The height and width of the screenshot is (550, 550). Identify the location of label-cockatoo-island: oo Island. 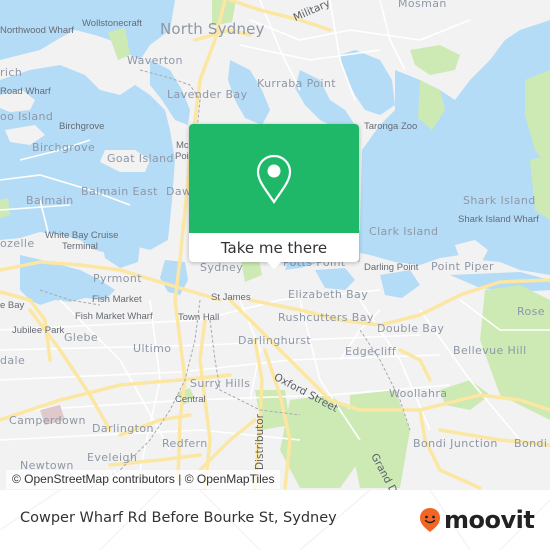
(27, 116).